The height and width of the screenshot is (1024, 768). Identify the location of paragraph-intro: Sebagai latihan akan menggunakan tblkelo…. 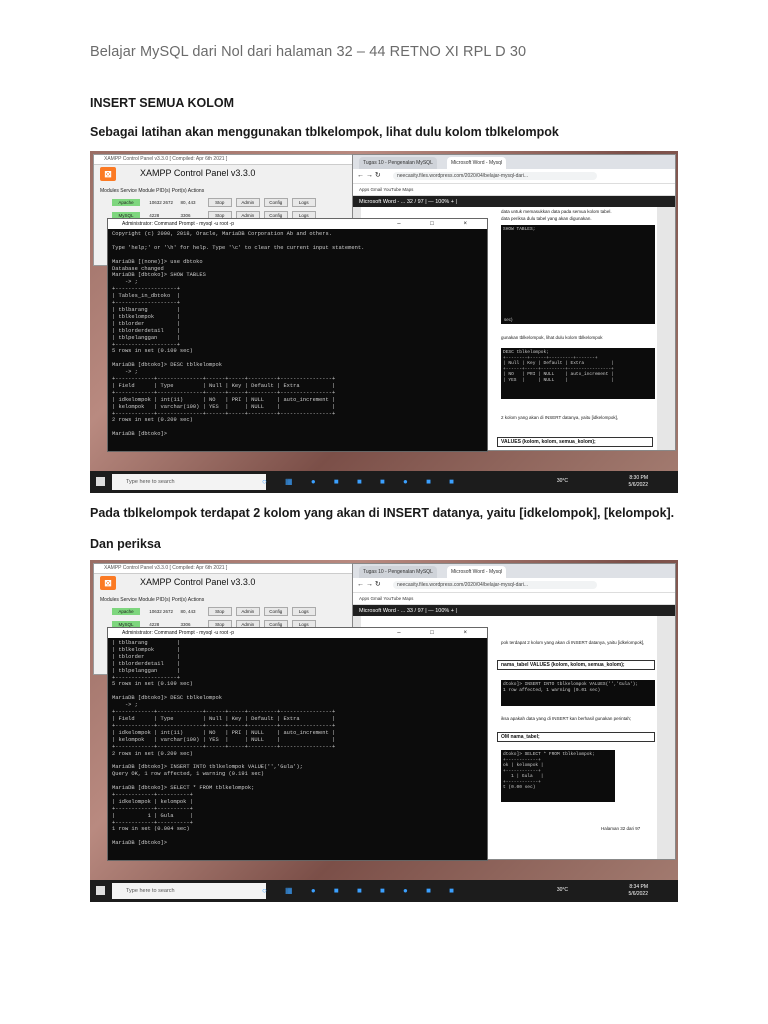
(324, 132).